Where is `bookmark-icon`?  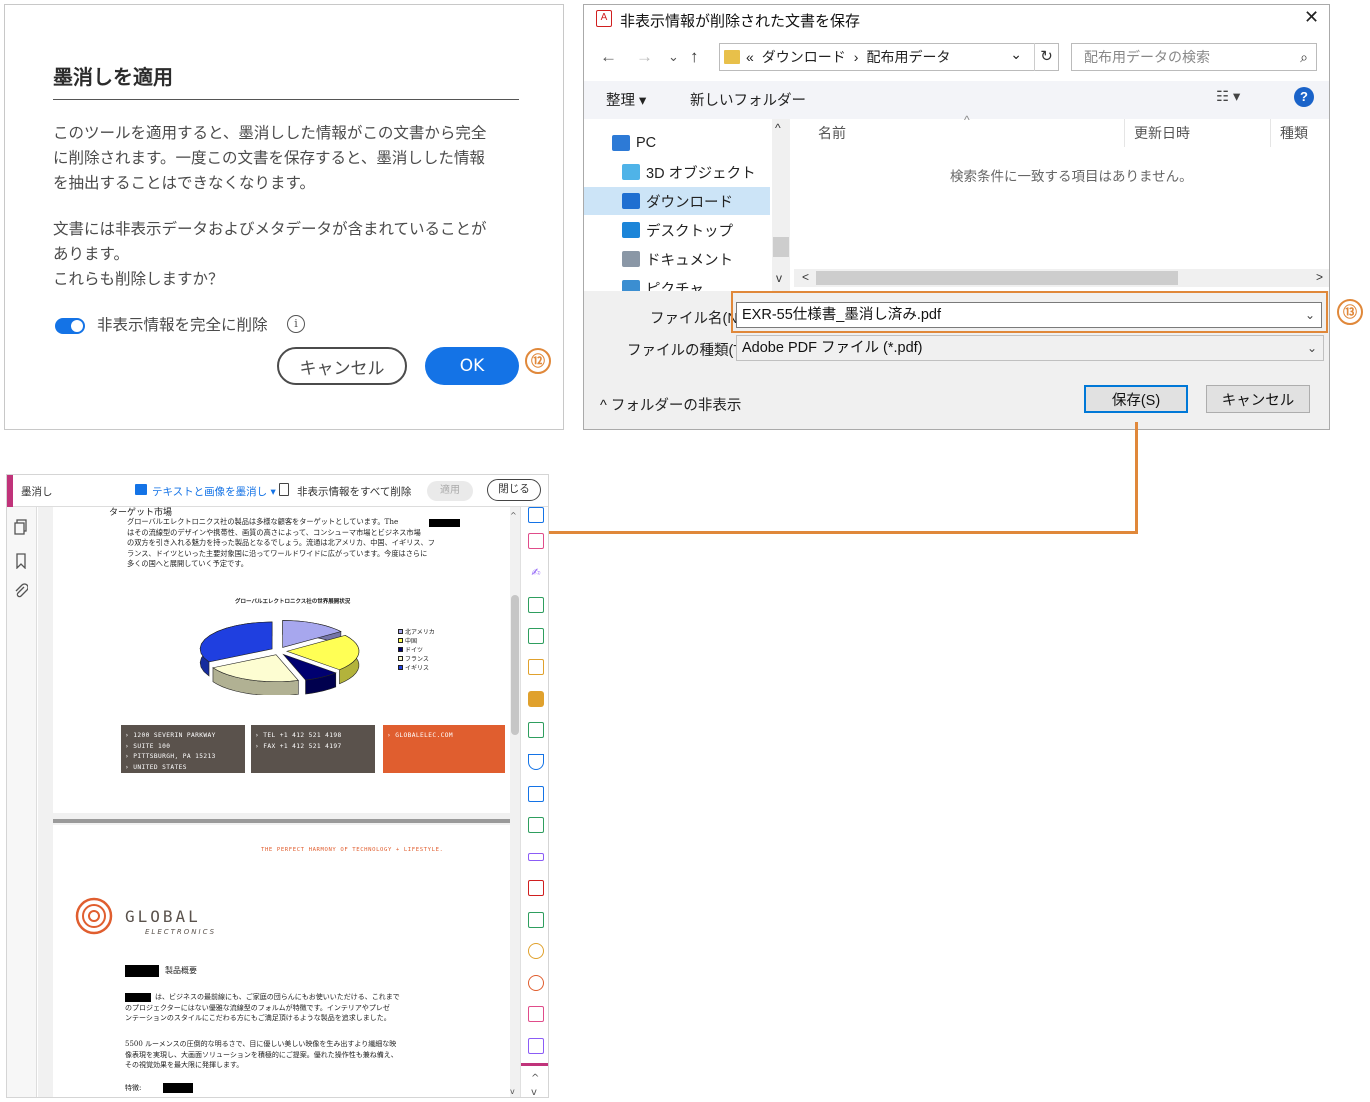
bookmark-icon is located at coordinates (21, 563).